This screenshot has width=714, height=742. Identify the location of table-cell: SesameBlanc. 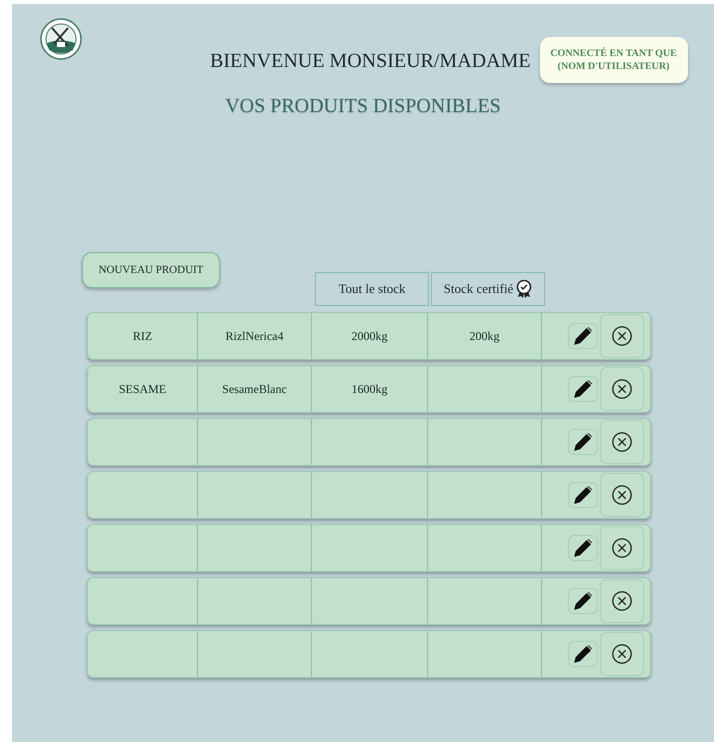
(254, 389).